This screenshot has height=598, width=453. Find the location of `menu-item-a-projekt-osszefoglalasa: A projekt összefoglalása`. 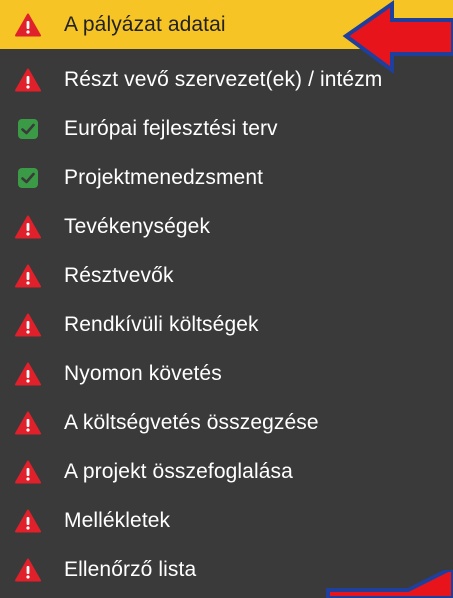

menu-item-a-projekt-osszefoglalasa: A projekt összefoglalása is located at coordinates (226, 471).